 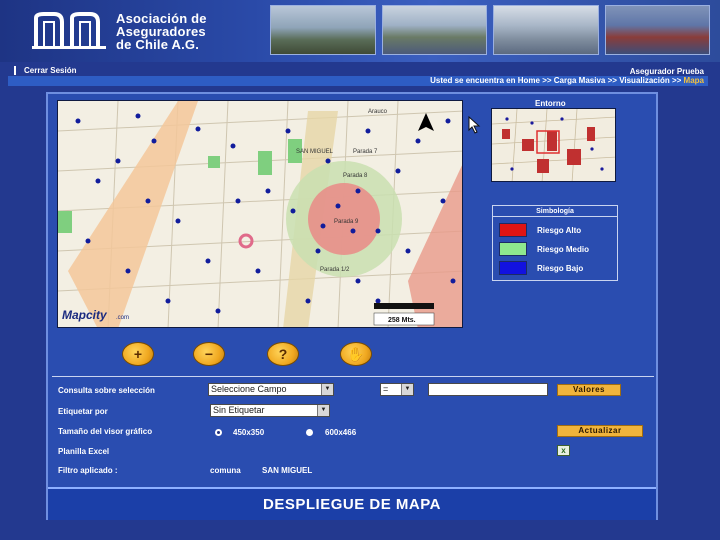 I want to click on zoom-in-icon: +, so click(x=138, y=354).